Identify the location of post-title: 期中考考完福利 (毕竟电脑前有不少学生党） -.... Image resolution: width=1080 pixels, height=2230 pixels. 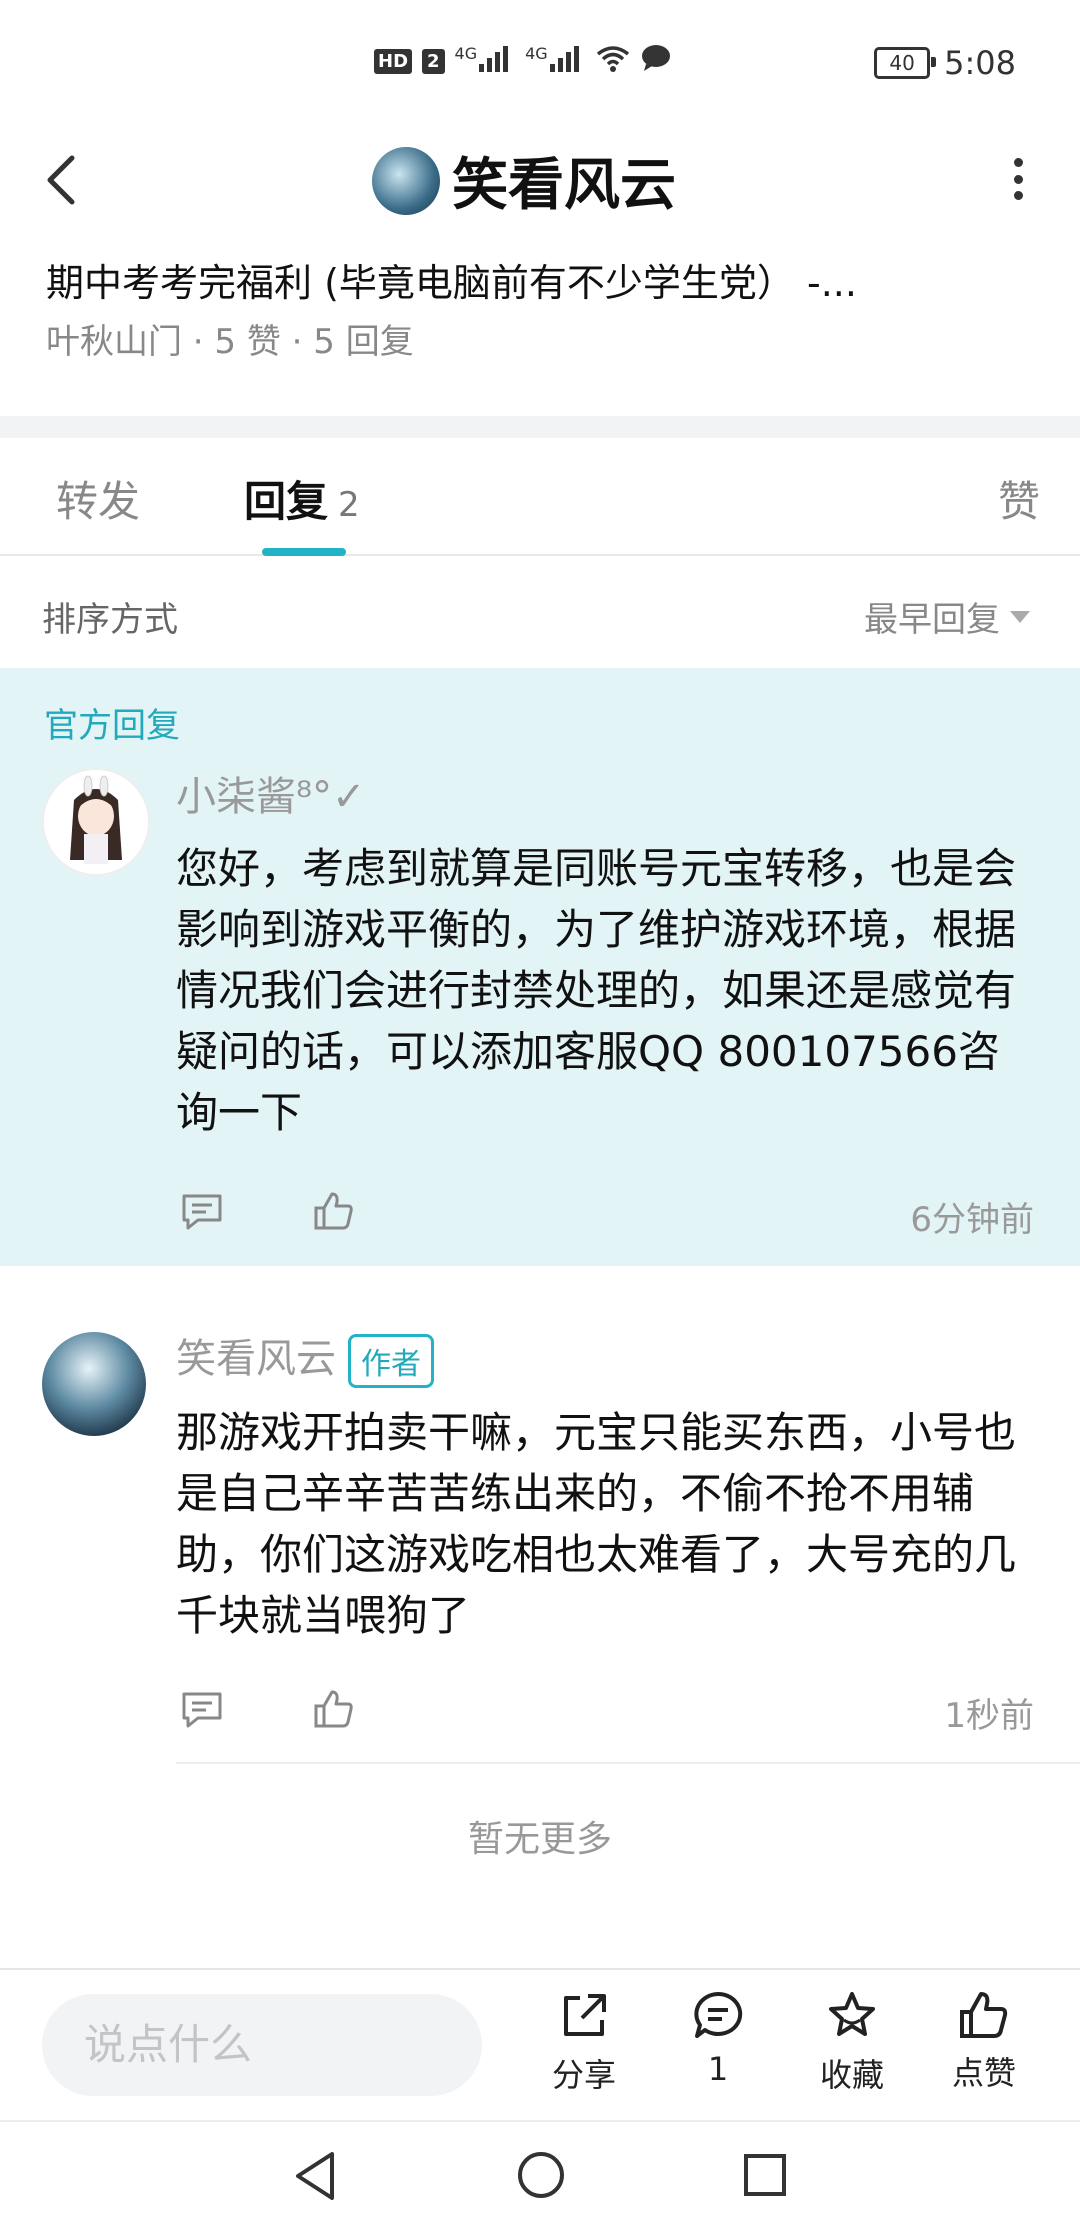
(531, 279).